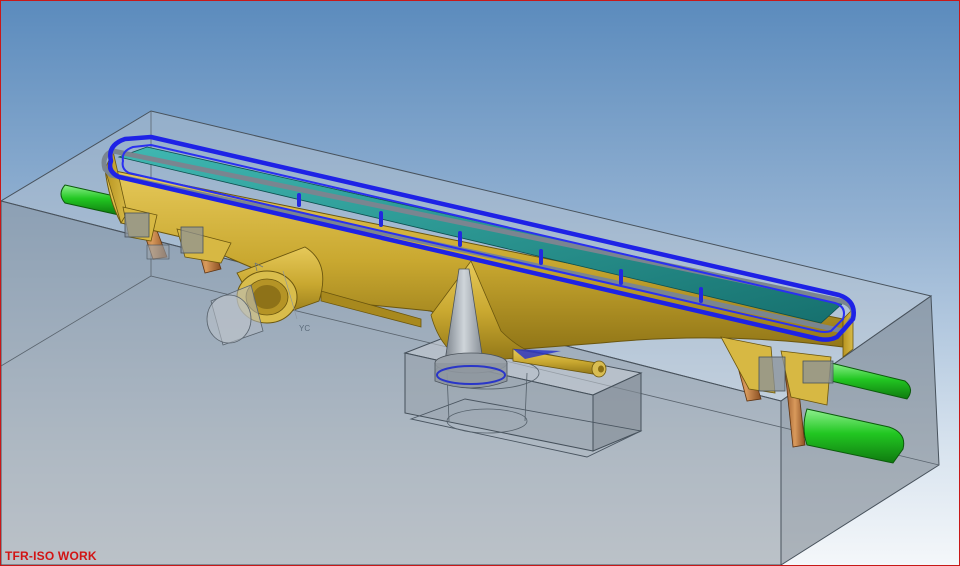 This screenshot has width=960, height=566. What do you see at coordinates (51, 556) in the screenshot?
I see `view-name-label: TFR-ISO WORK` at bounding box center [51, 556].